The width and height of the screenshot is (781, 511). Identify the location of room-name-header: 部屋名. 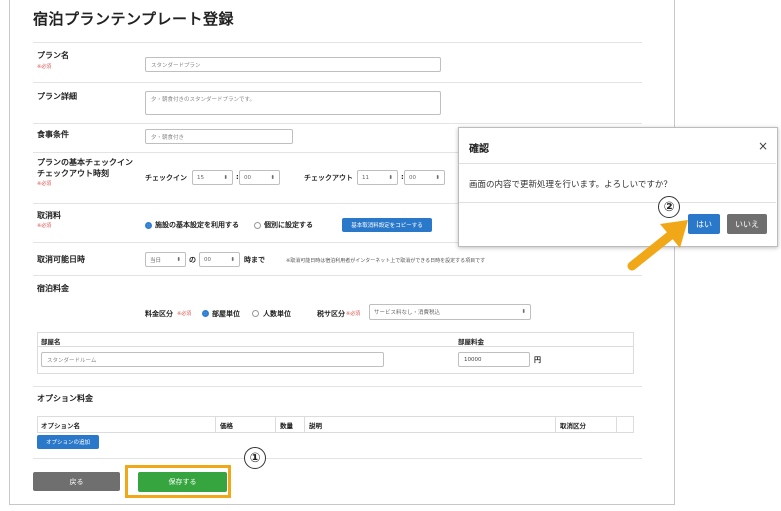
(51, 342).